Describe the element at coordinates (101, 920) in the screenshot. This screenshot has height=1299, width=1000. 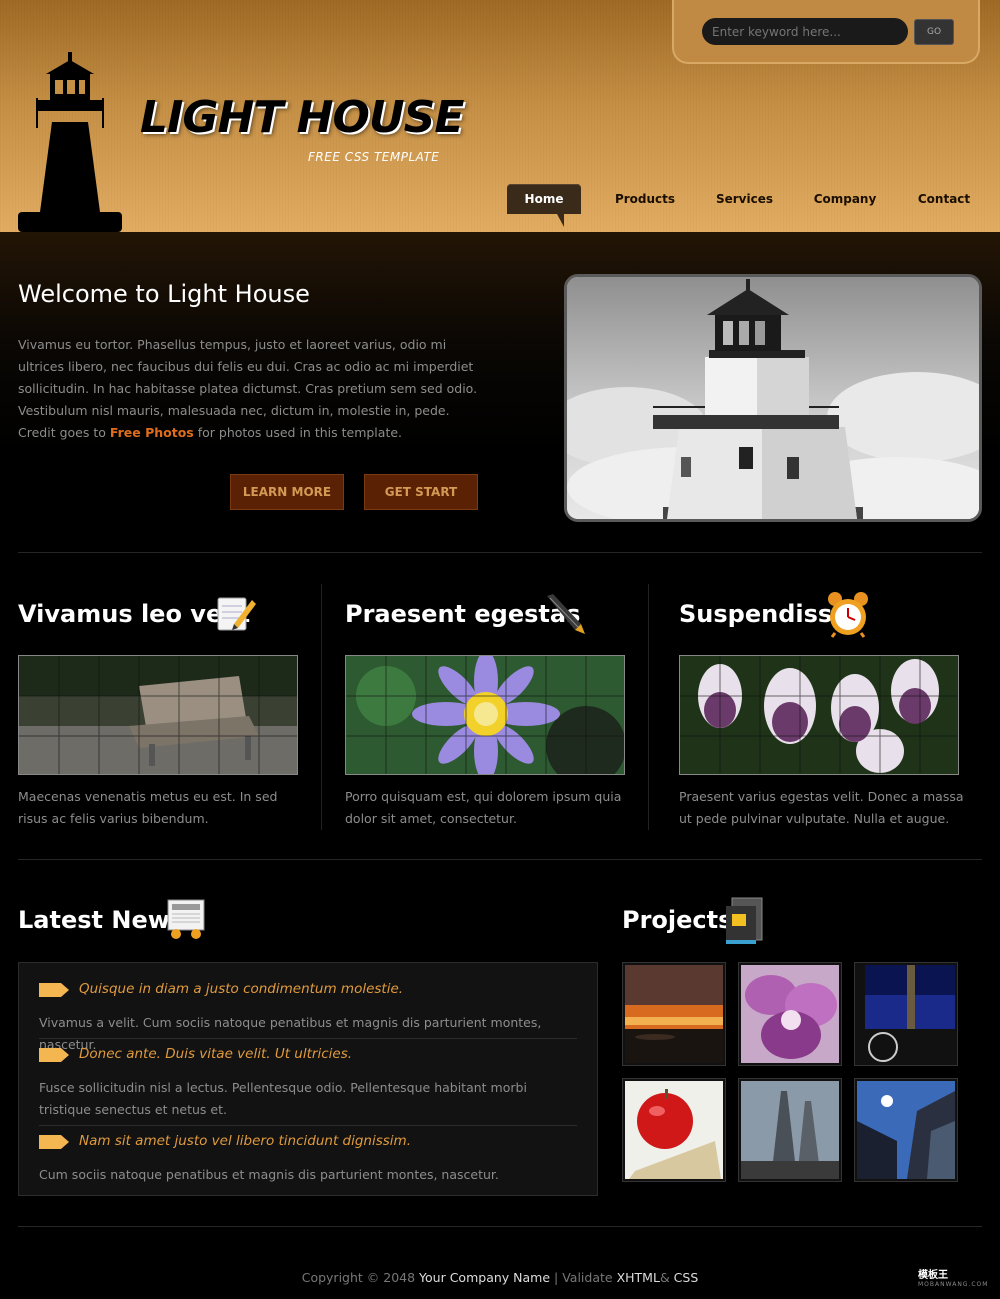
I see `latest-news-title: Latest News` at that location.